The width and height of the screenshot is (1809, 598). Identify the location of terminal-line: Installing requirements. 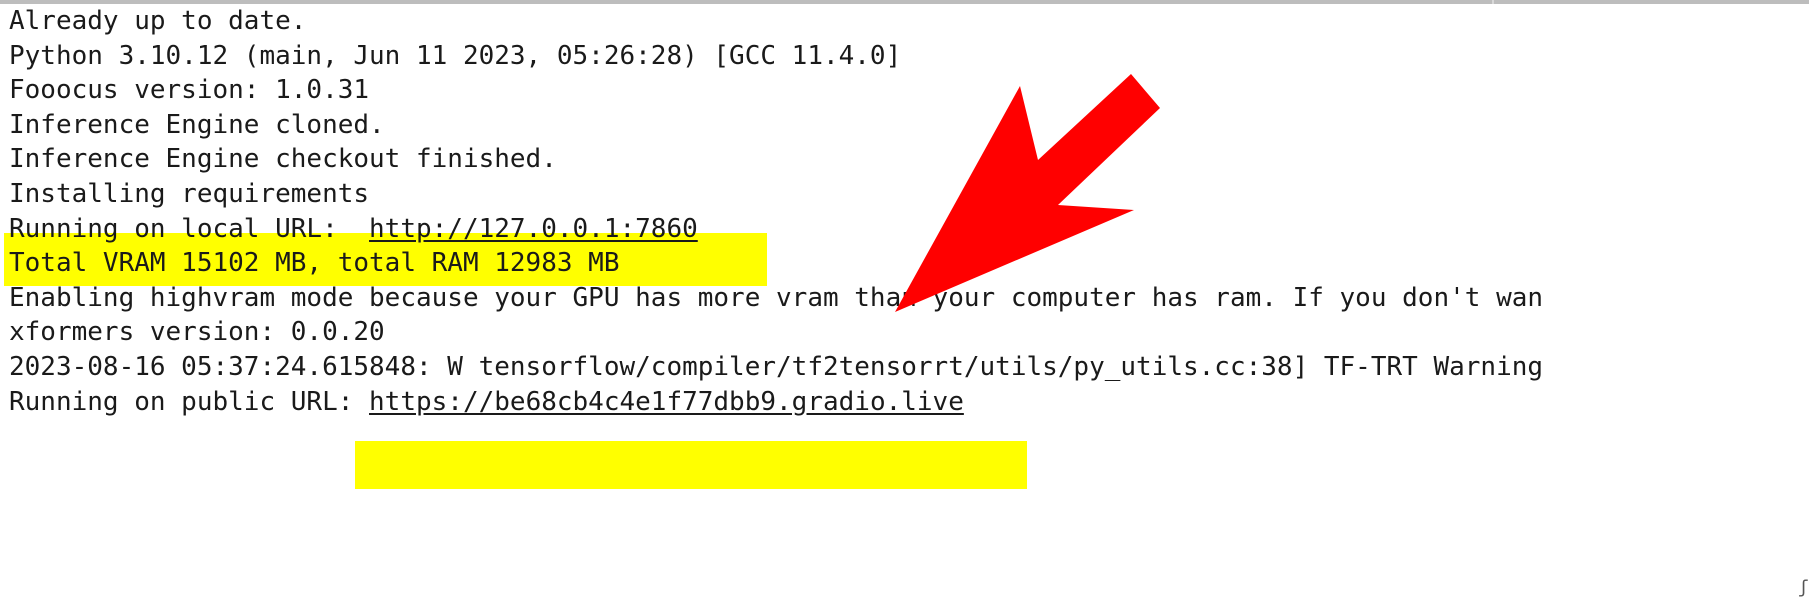
(189, 193).